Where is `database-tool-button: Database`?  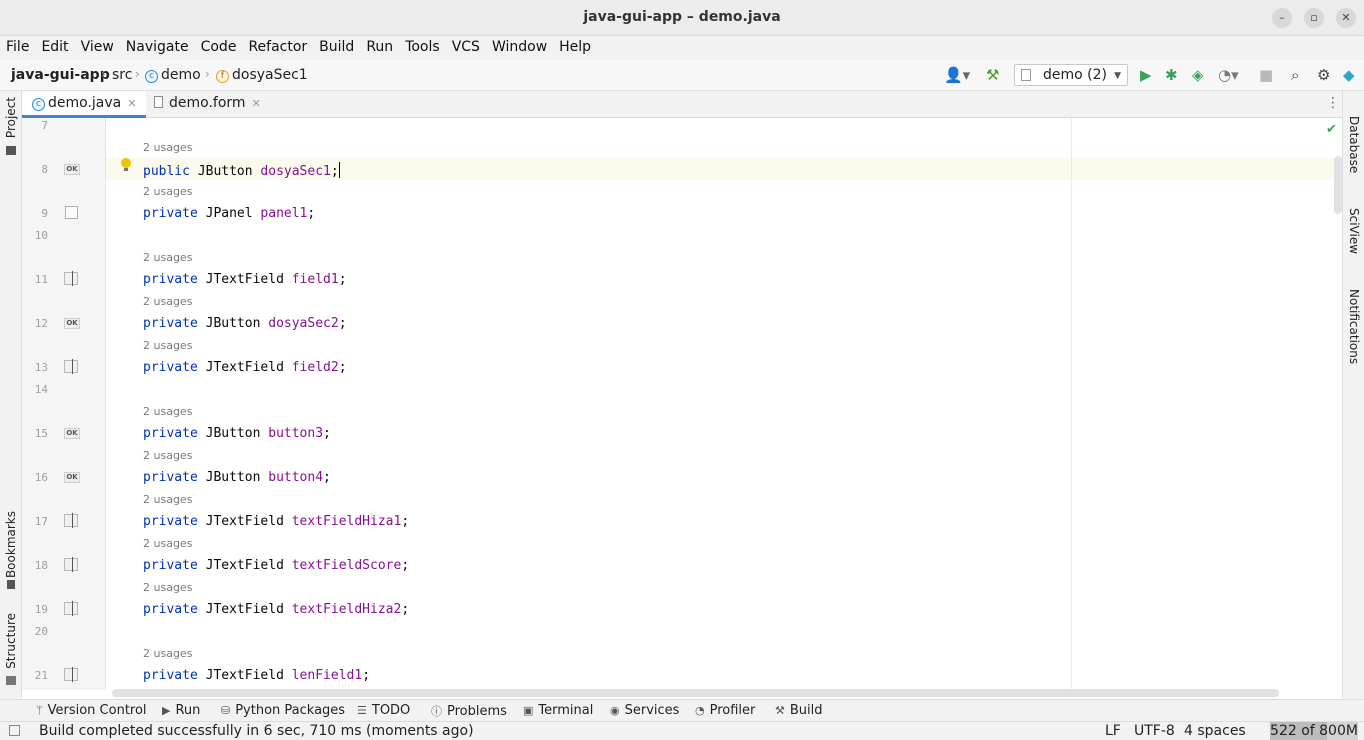
database-tool-button: Database is located at coordinates (1354, 144).